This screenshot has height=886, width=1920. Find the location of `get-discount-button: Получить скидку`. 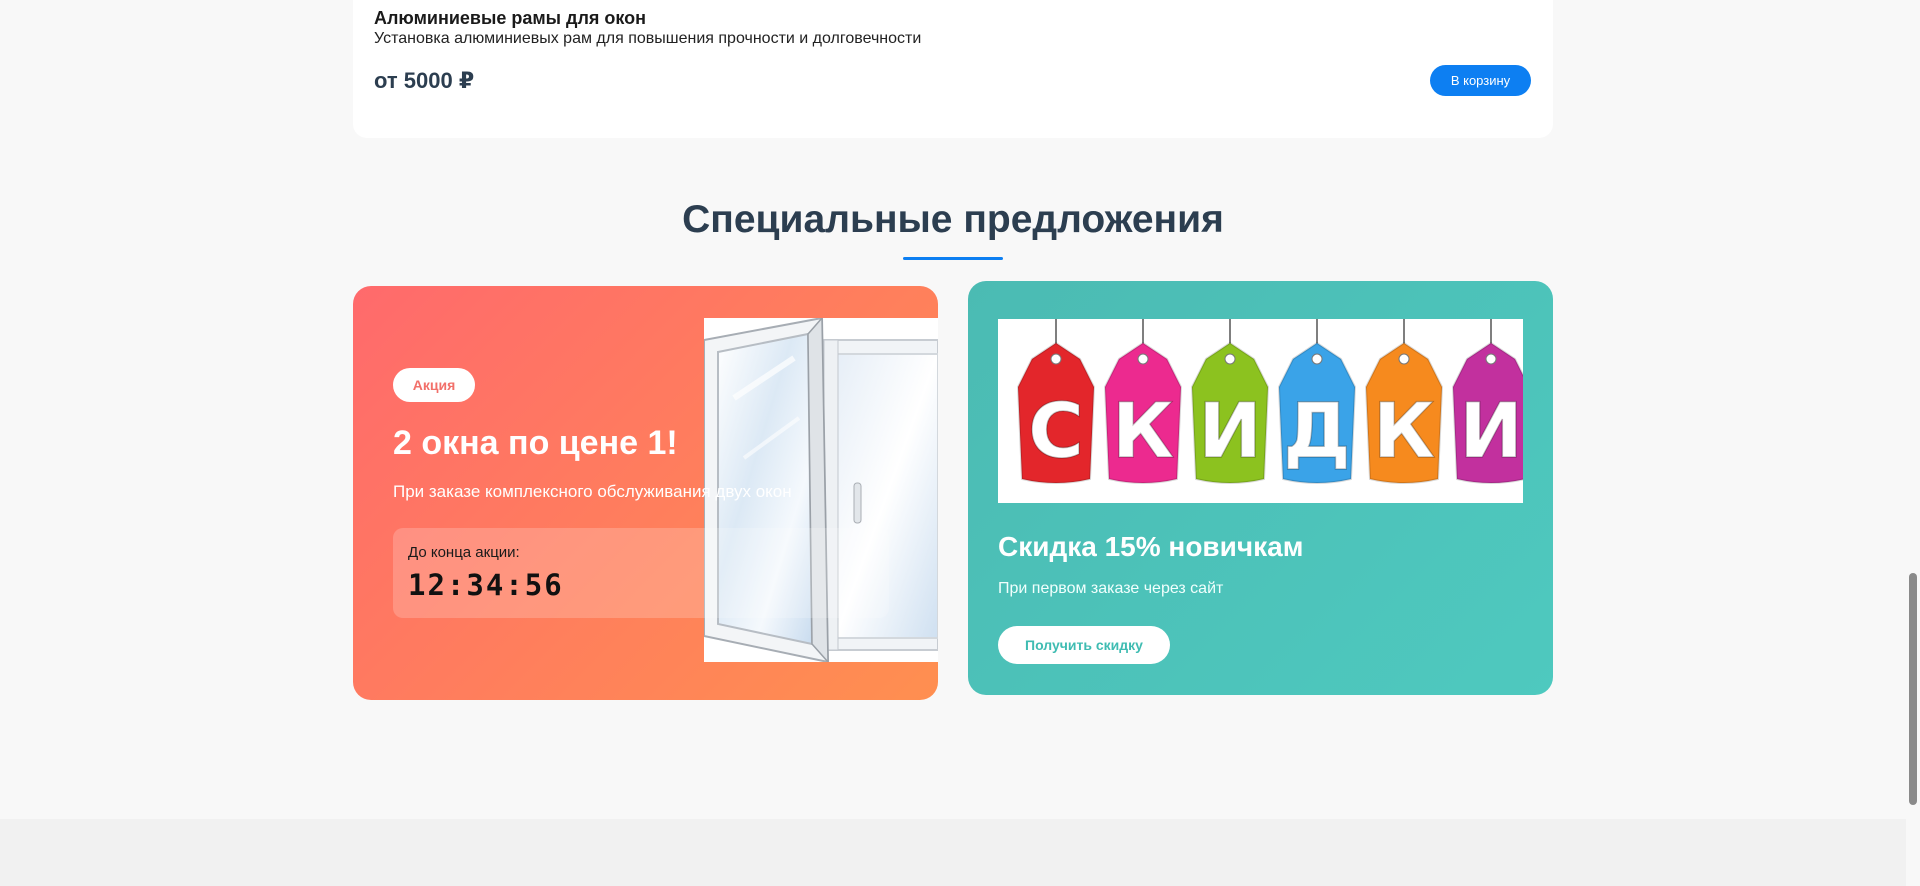

get-discount-button: Получить скидку is located at coordinates (1084, 645).